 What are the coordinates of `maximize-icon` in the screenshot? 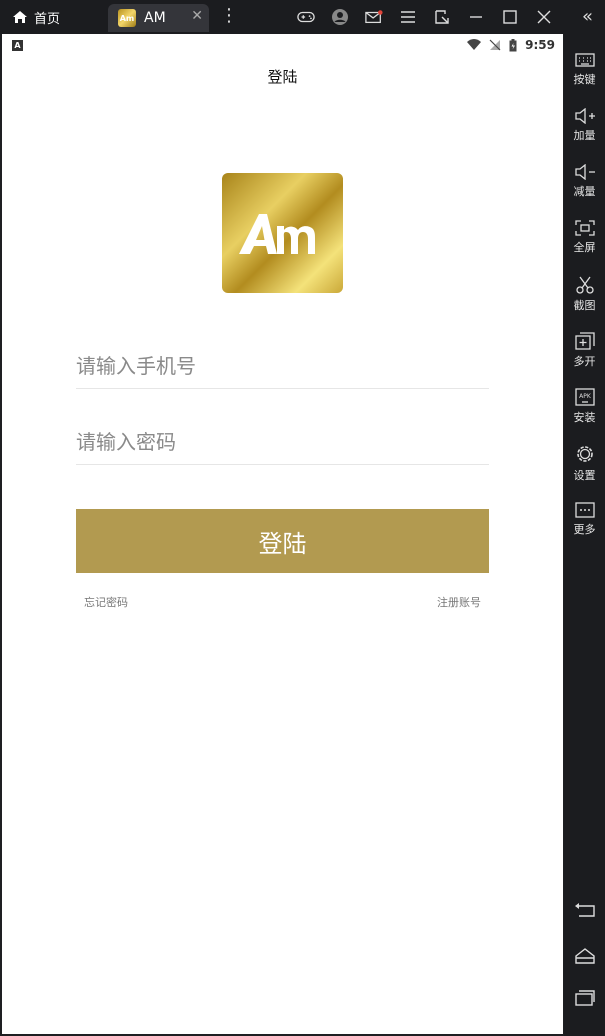 It's located at (510, 17).